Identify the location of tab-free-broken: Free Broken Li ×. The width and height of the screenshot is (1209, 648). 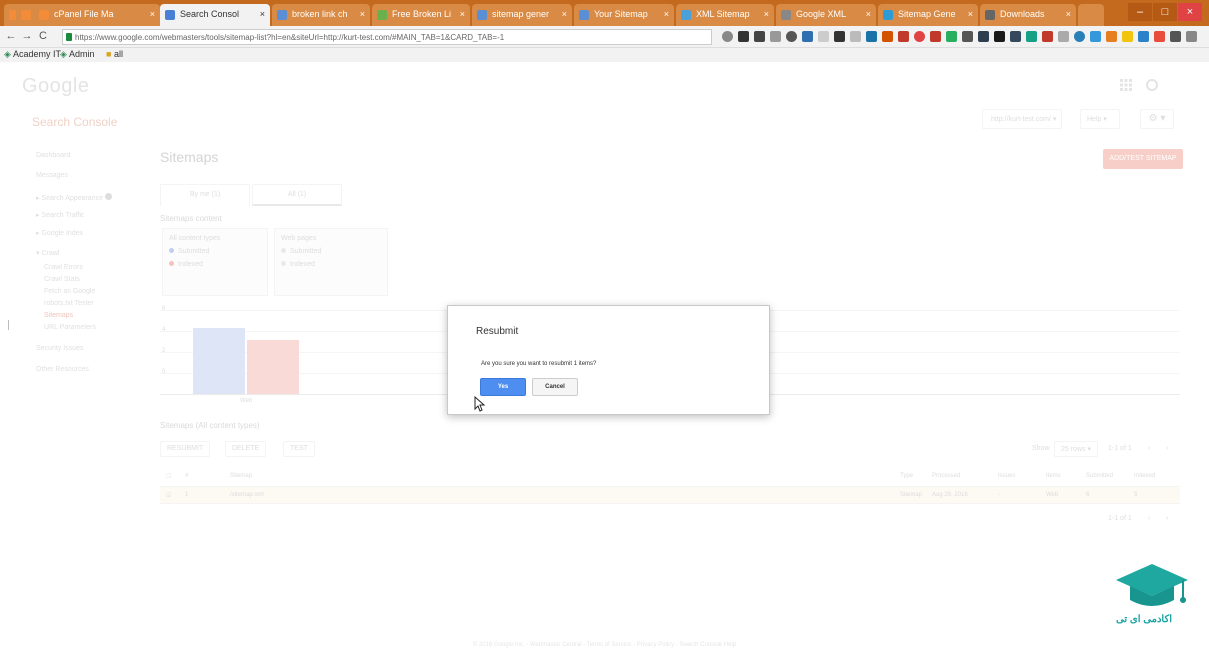
(421, 15).